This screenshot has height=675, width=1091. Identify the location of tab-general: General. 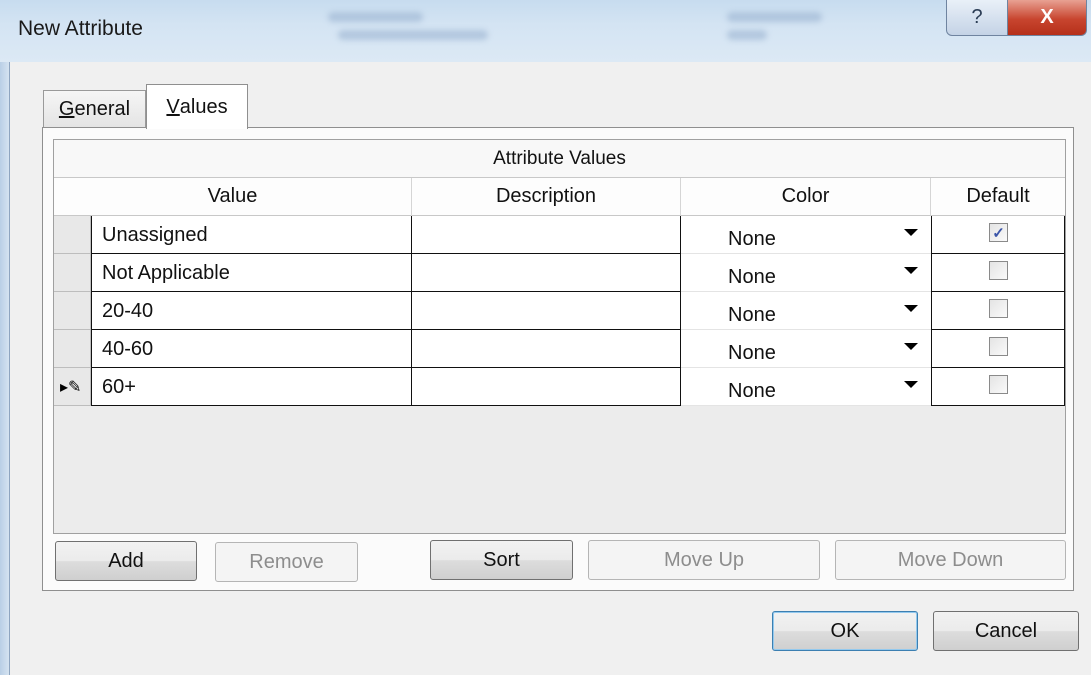
(94, 108).